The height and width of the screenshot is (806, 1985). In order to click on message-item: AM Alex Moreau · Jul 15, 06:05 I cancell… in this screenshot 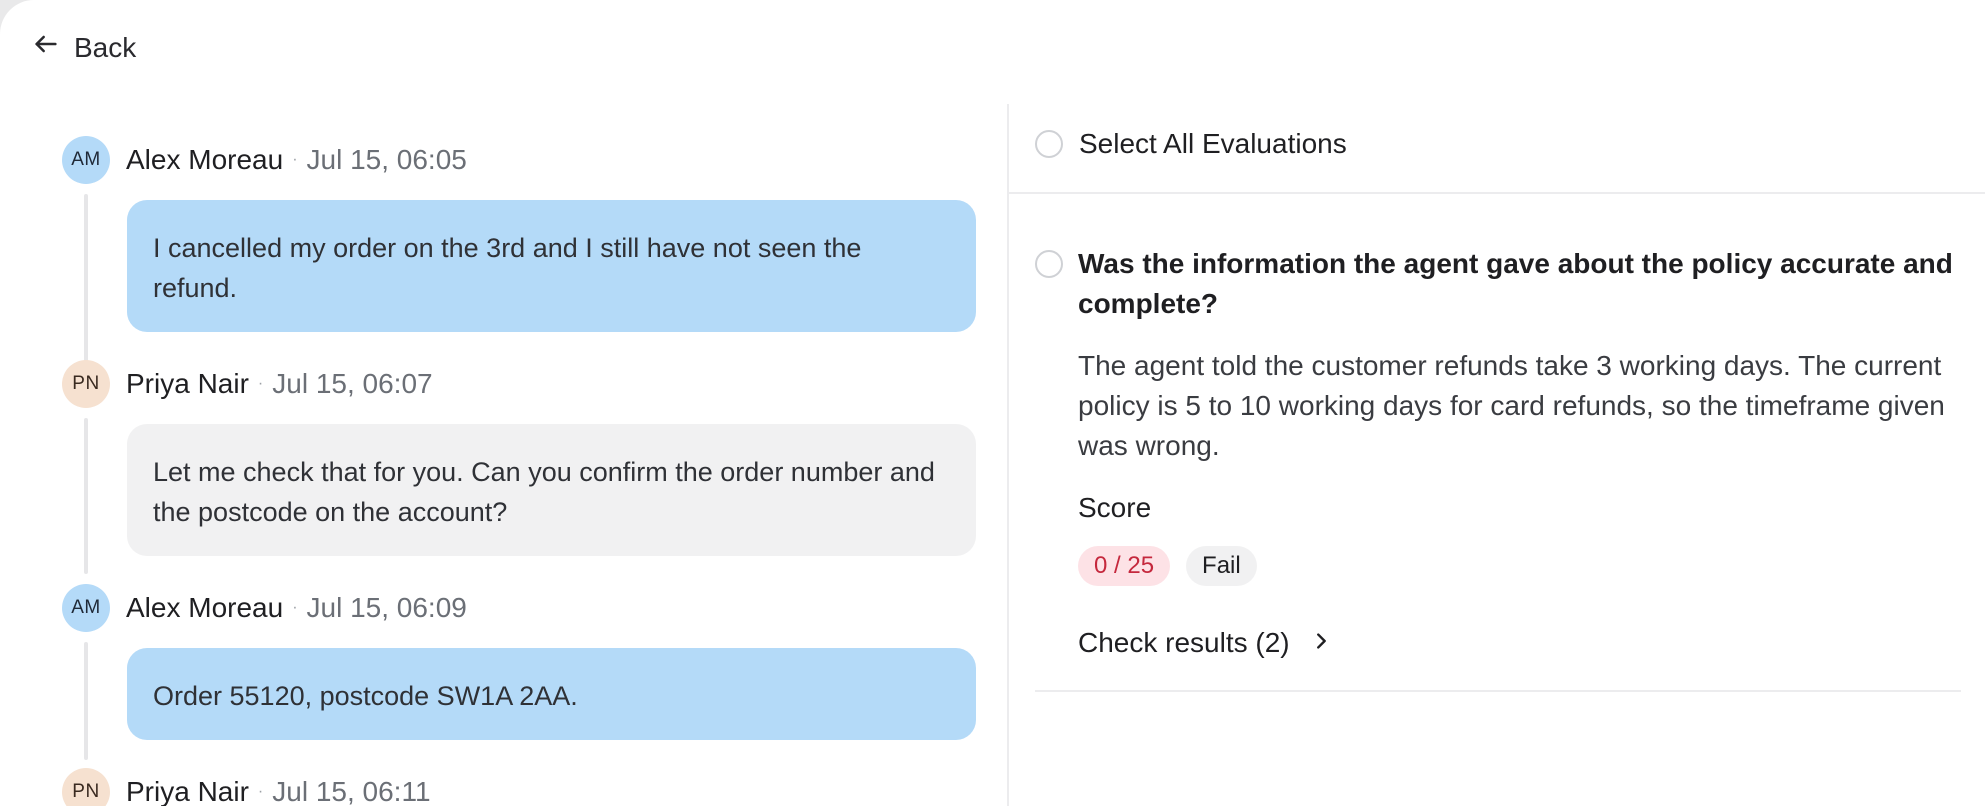, I will do `click(519, 251)`.